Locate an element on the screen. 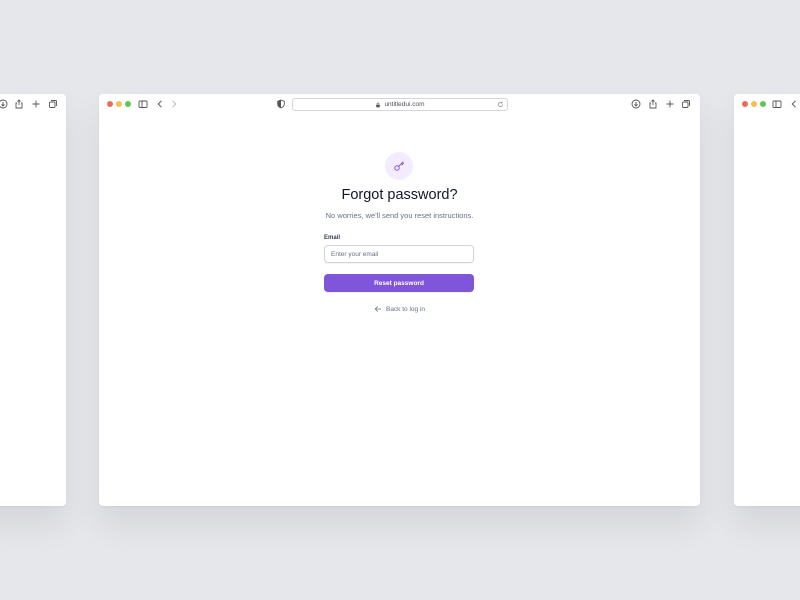 The height and width of the screenshot is (600, 800). reload-icon is located at coordinates (500, 104).